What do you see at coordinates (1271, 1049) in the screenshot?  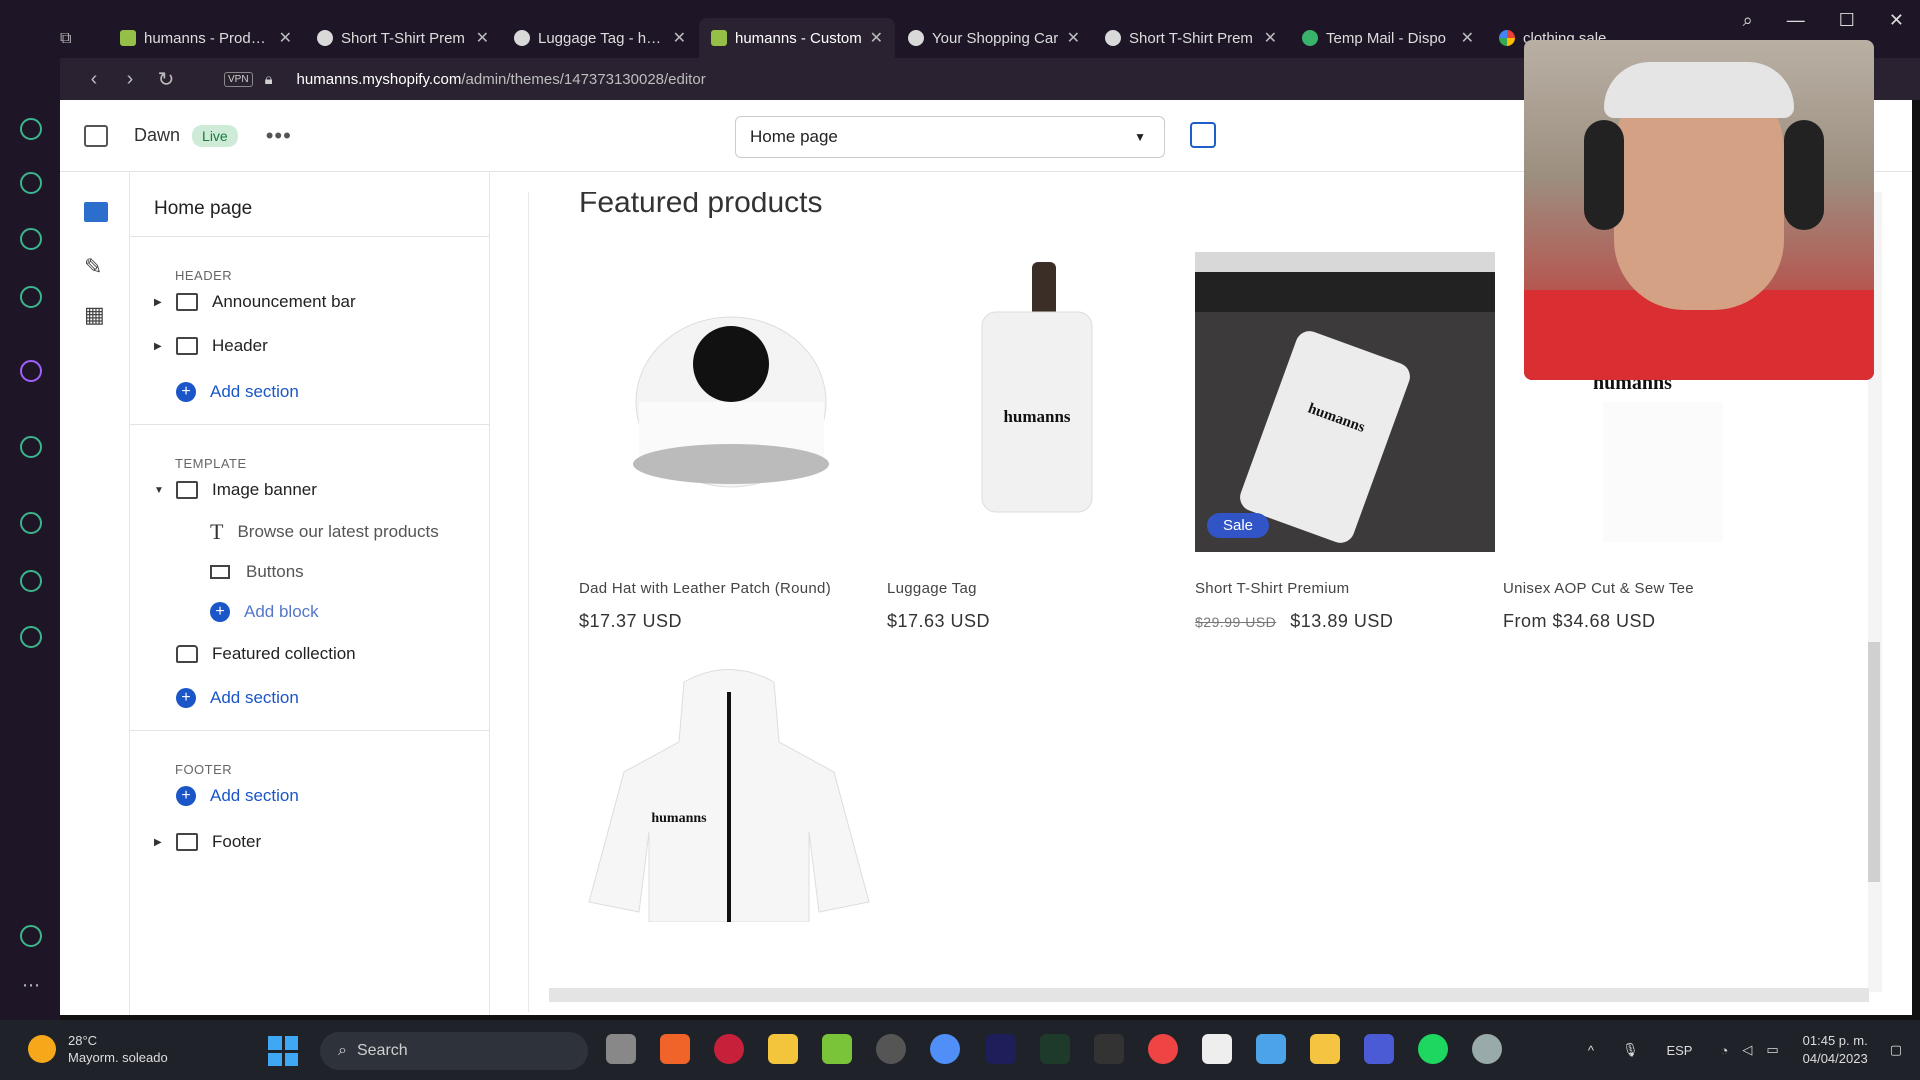 I see `mail-icon` at bounding box center [1271, 1049].